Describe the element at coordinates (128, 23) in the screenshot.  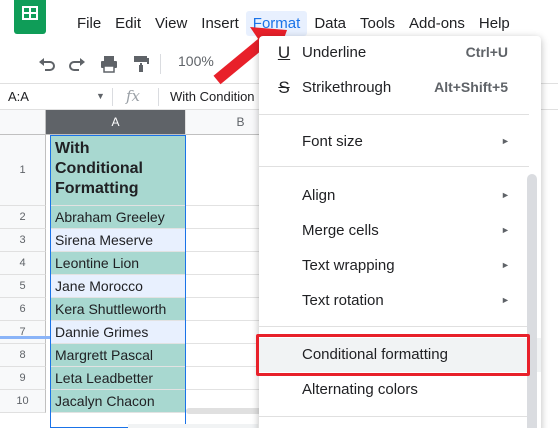
I see `menu-edit: Edit` at that location.